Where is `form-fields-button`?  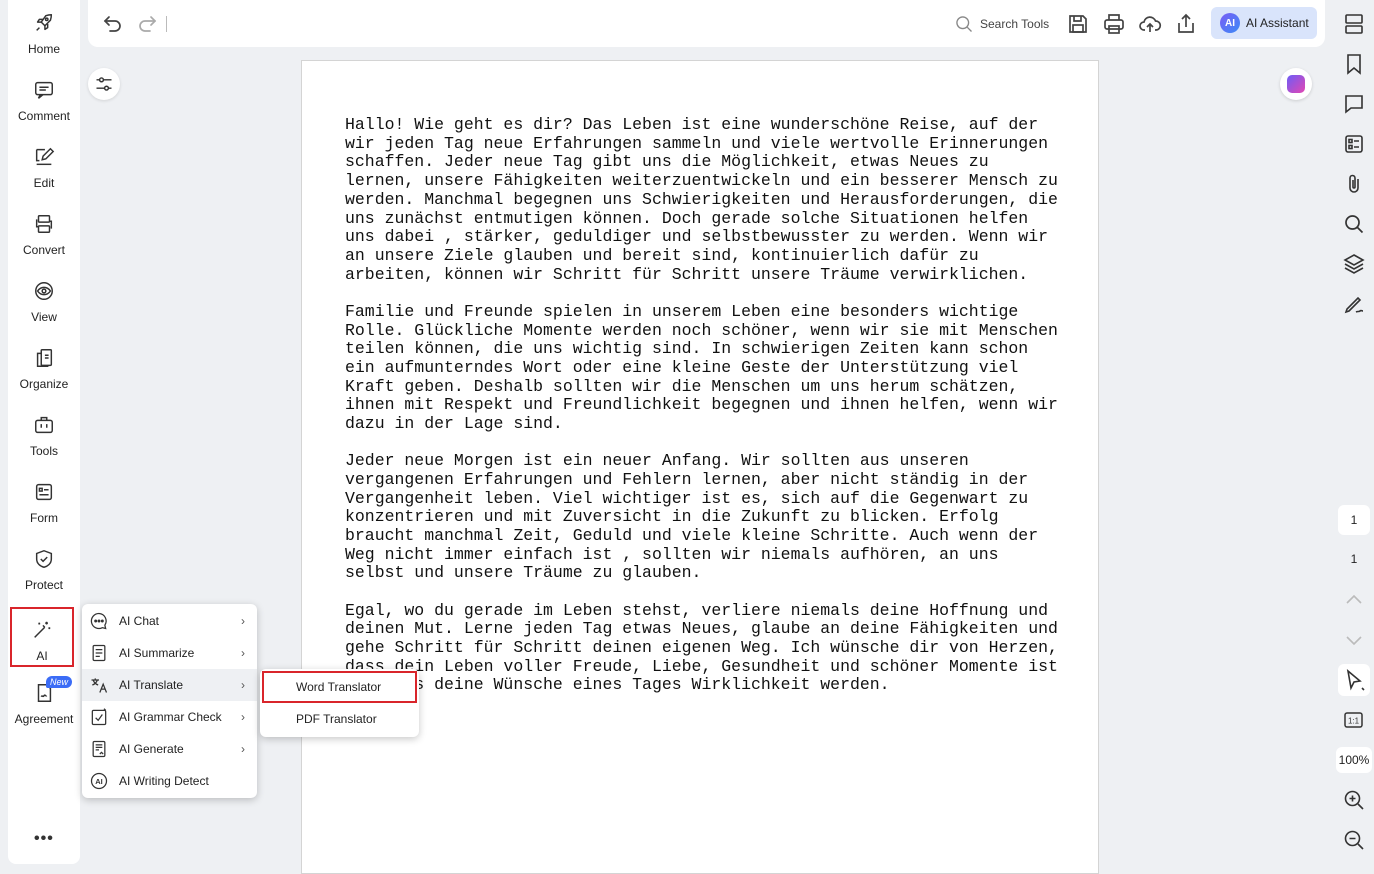 form-fields-button is located at coordinates (1354, 144).